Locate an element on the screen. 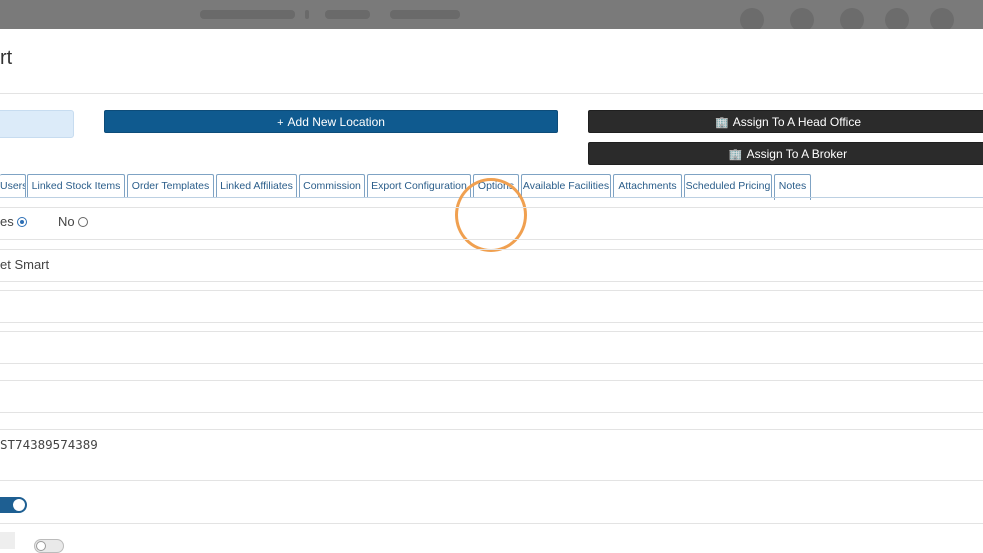 This screenshot has width=983, height=553. tab-linked-stock-items: Linked Stock Items is located at coordinates (76, 186).